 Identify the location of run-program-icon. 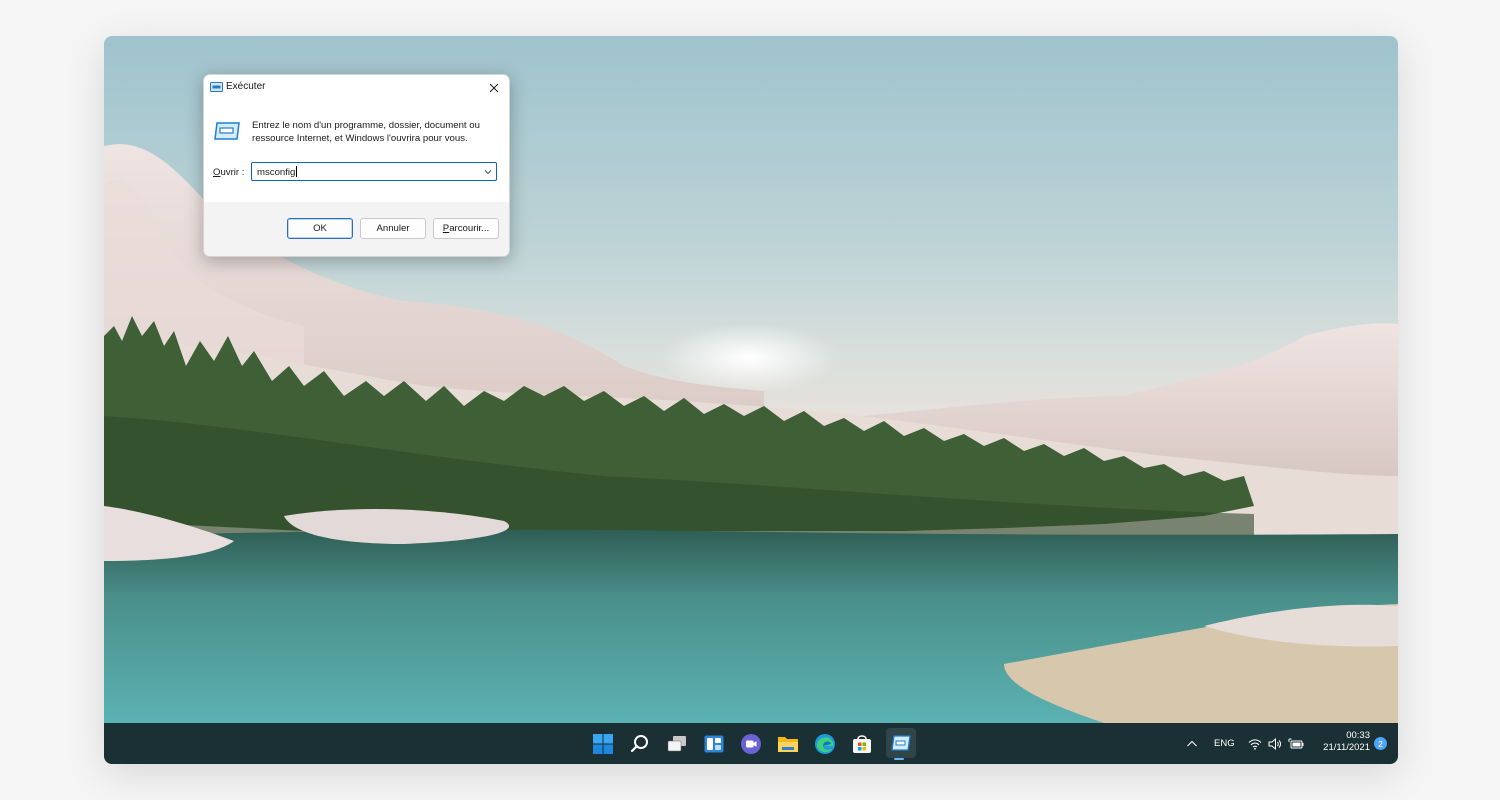
(227, 131).